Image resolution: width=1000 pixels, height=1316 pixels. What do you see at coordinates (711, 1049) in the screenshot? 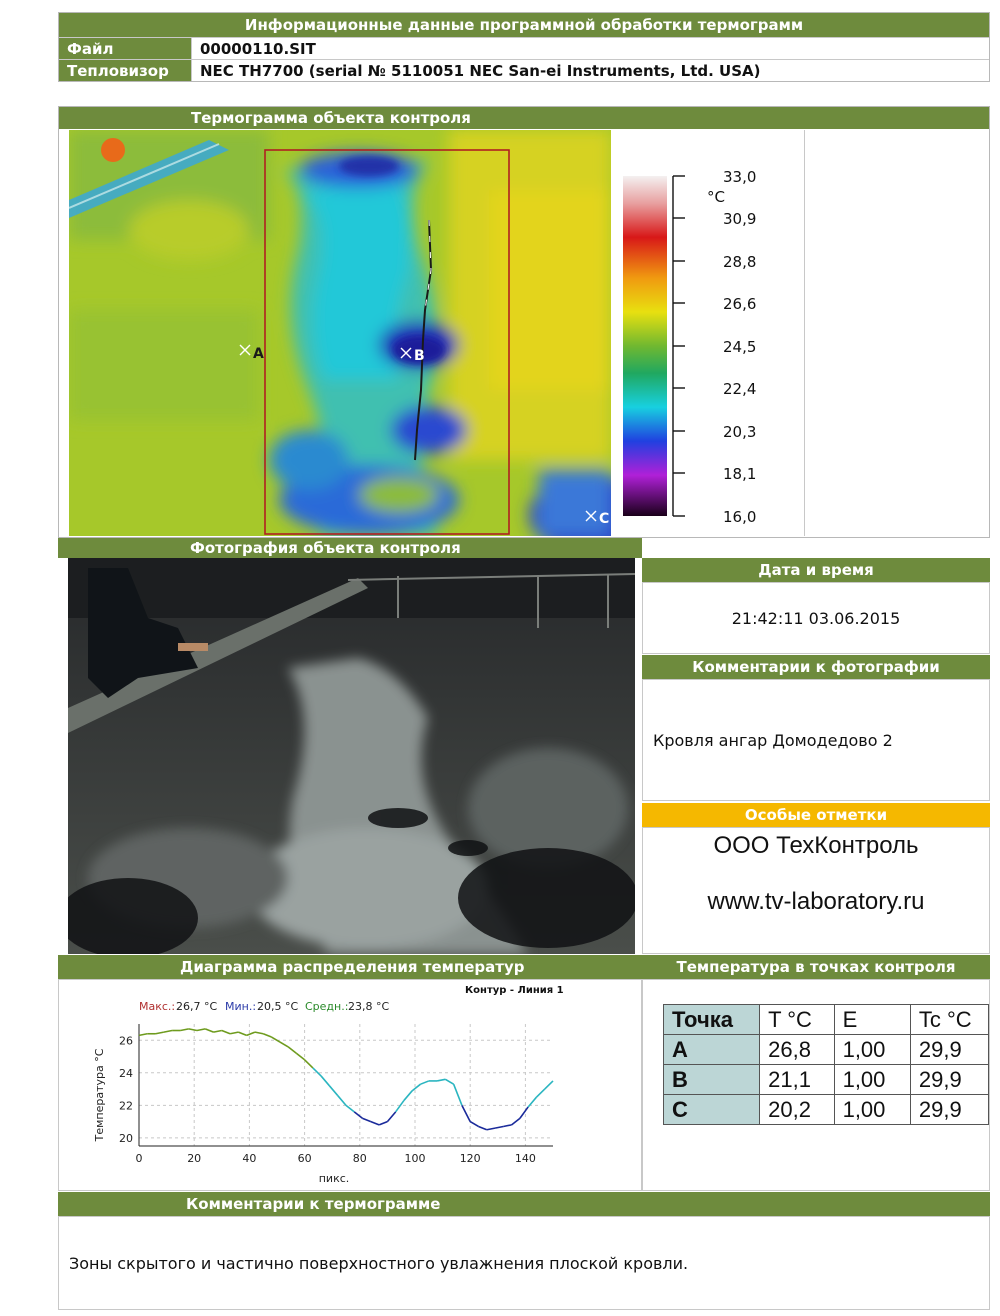
I see `point-name: A` at bounding box center [711, 1049].